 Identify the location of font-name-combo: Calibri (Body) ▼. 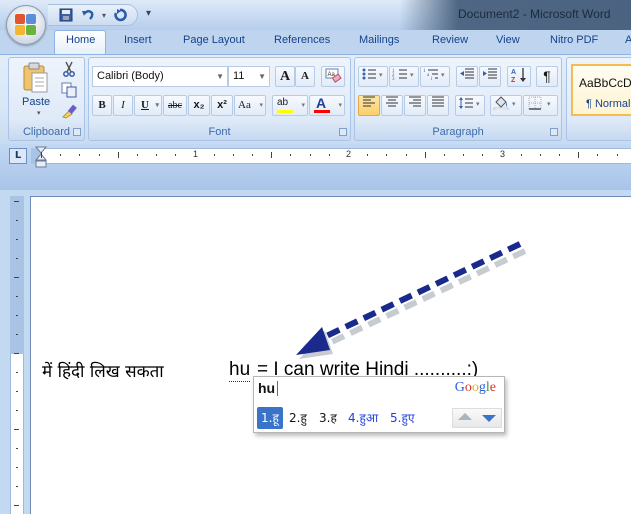
(160, 76).